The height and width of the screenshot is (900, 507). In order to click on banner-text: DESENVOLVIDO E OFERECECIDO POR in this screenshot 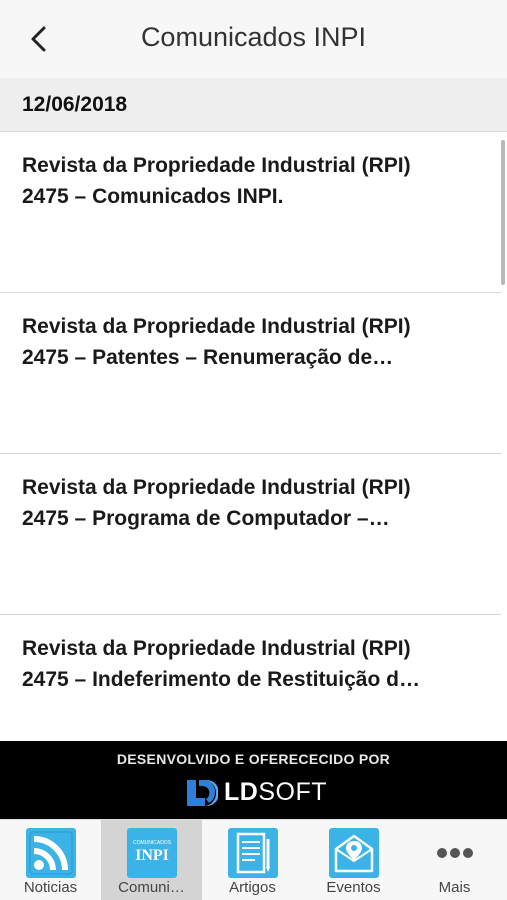, I will do `click(253, 759)`.